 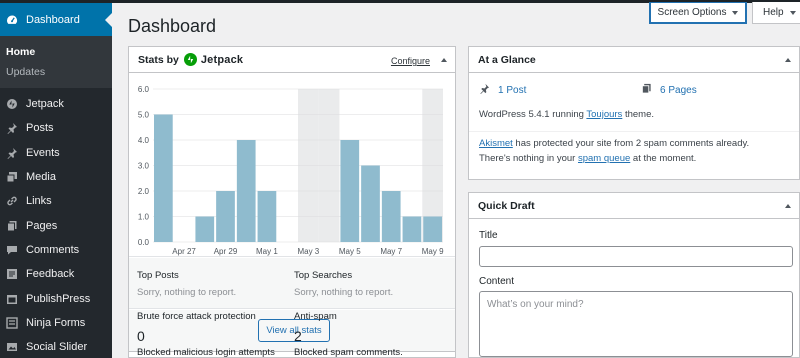 What do you see at coordinates (636, 256) in the screenshot?
I see `title-field` at bounding box center [636, 256].